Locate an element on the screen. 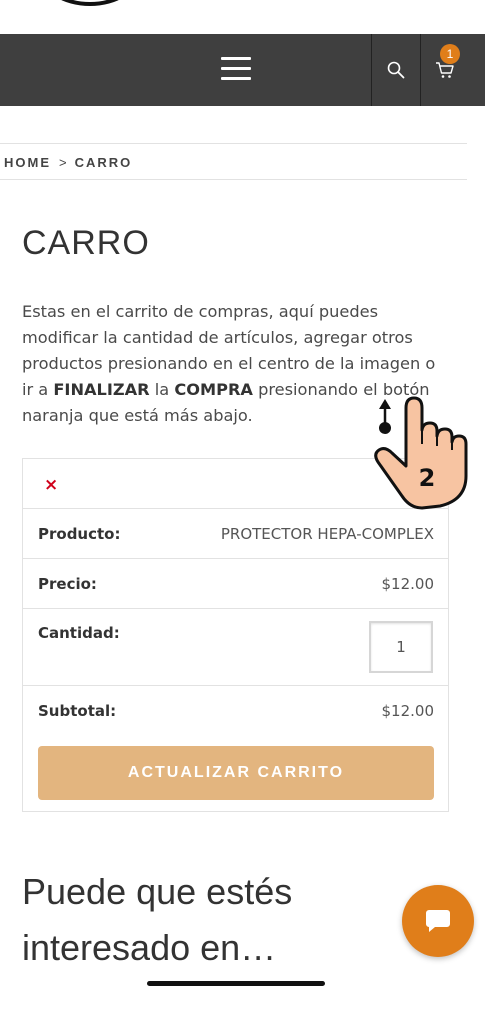  gesture-step-number: 2 is located at coordinates (427, 478).